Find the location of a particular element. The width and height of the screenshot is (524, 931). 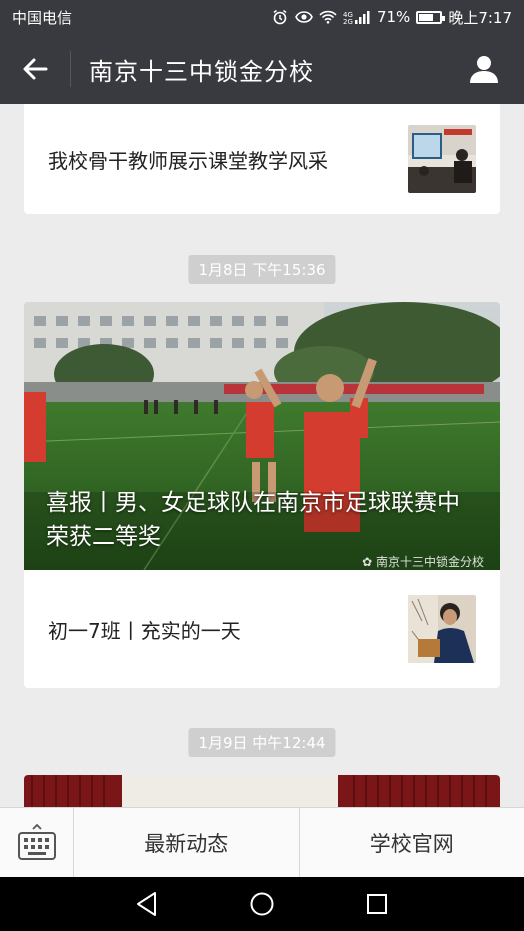

profile-icon is located at coordinates (484, 69).